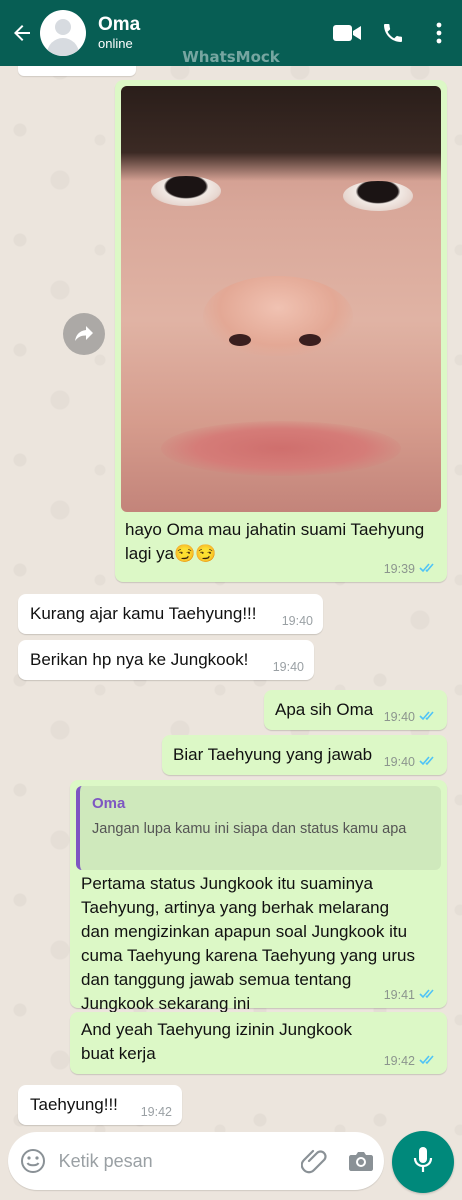  I want to click on forward-icon, so click(84, 334).